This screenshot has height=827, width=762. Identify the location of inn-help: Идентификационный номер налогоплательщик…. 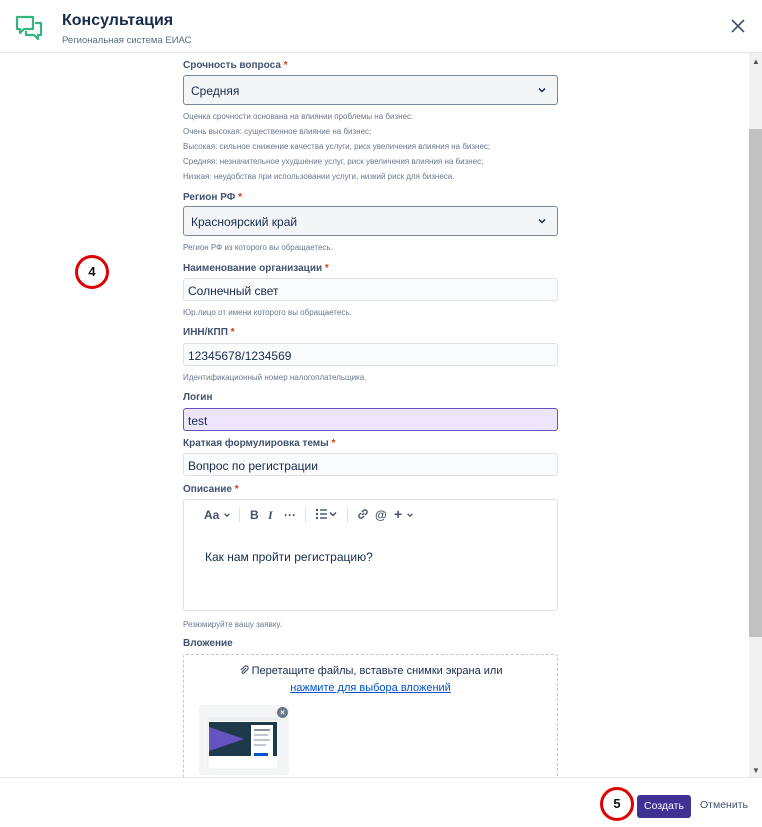
(275, 377).